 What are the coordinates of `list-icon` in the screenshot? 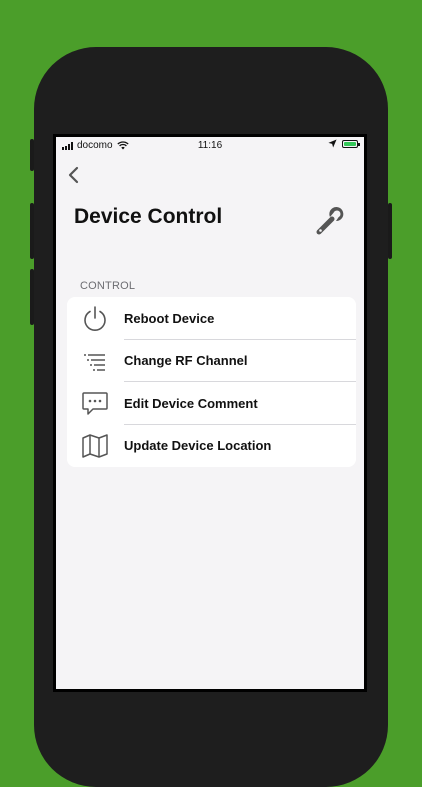 It's located at (94, 362).